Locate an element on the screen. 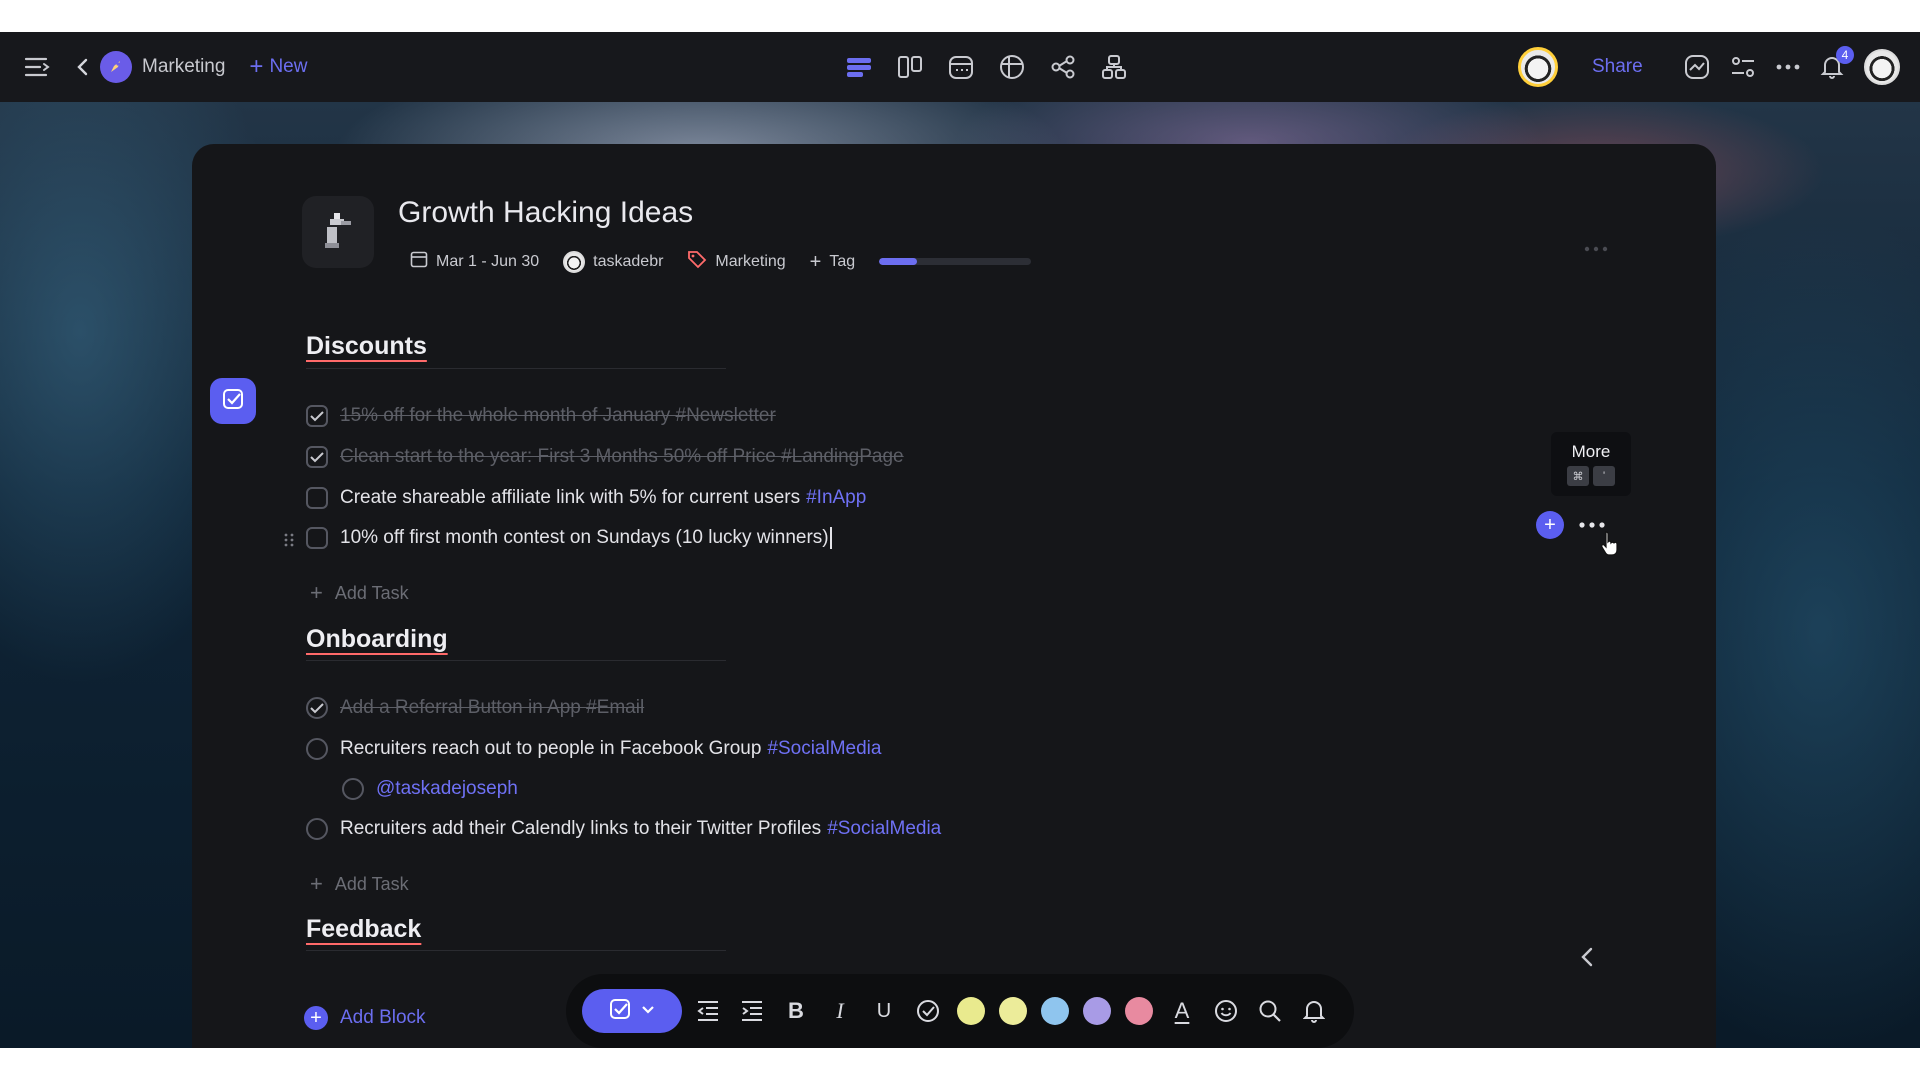 The width and height of the screenshot is (1920, 1080). text-color-icon: A is located at coordinates (1182, 1011).